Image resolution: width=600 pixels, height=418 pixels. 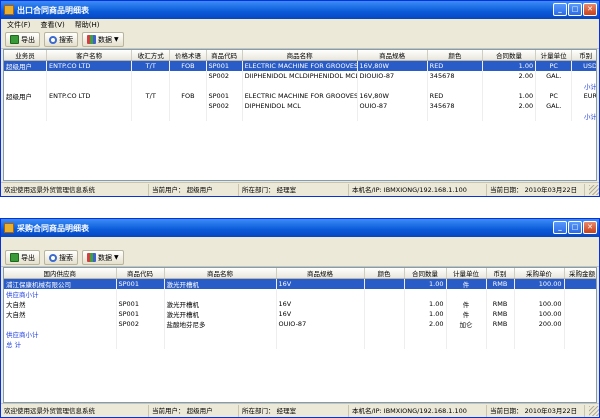 I want to click on table-cell: OUIO-87, so click(x=392, y=106).